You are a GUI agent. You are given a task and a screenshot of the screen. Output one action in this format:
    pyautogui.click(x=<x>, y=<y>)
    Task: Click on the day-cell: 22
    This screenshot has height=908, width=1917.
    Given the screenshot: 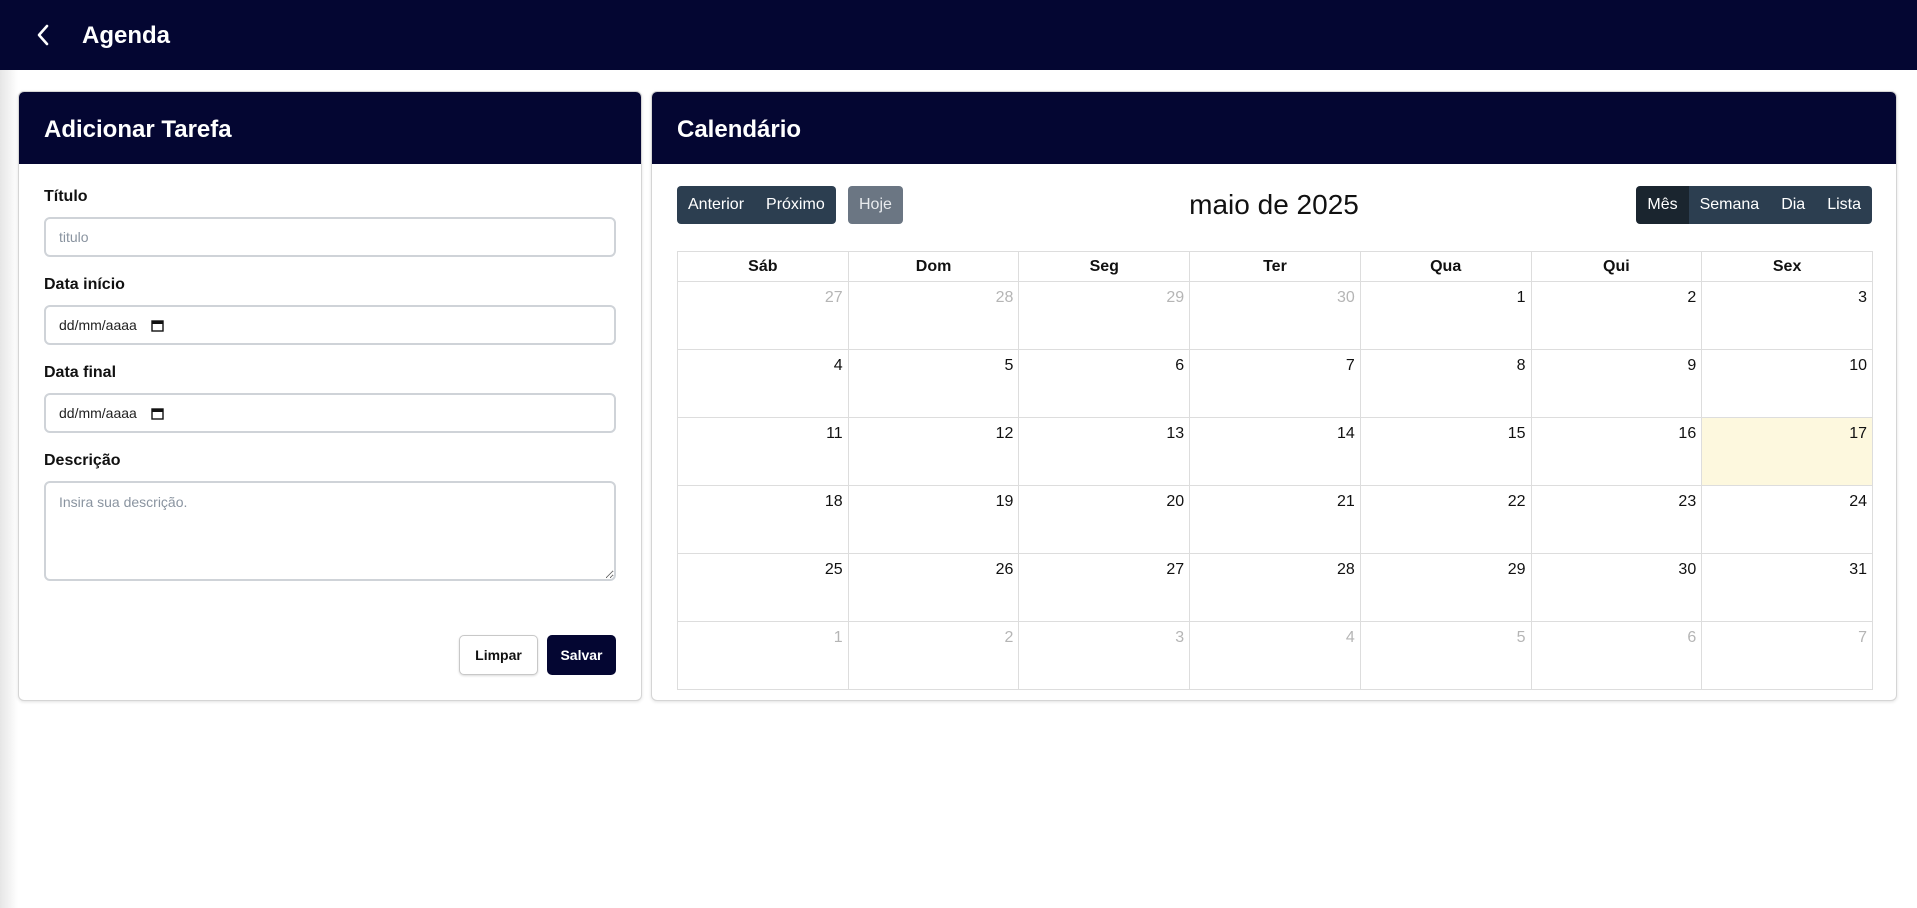 What is the action you would take?
    pyautogui.click(x=1445, y=519)
    